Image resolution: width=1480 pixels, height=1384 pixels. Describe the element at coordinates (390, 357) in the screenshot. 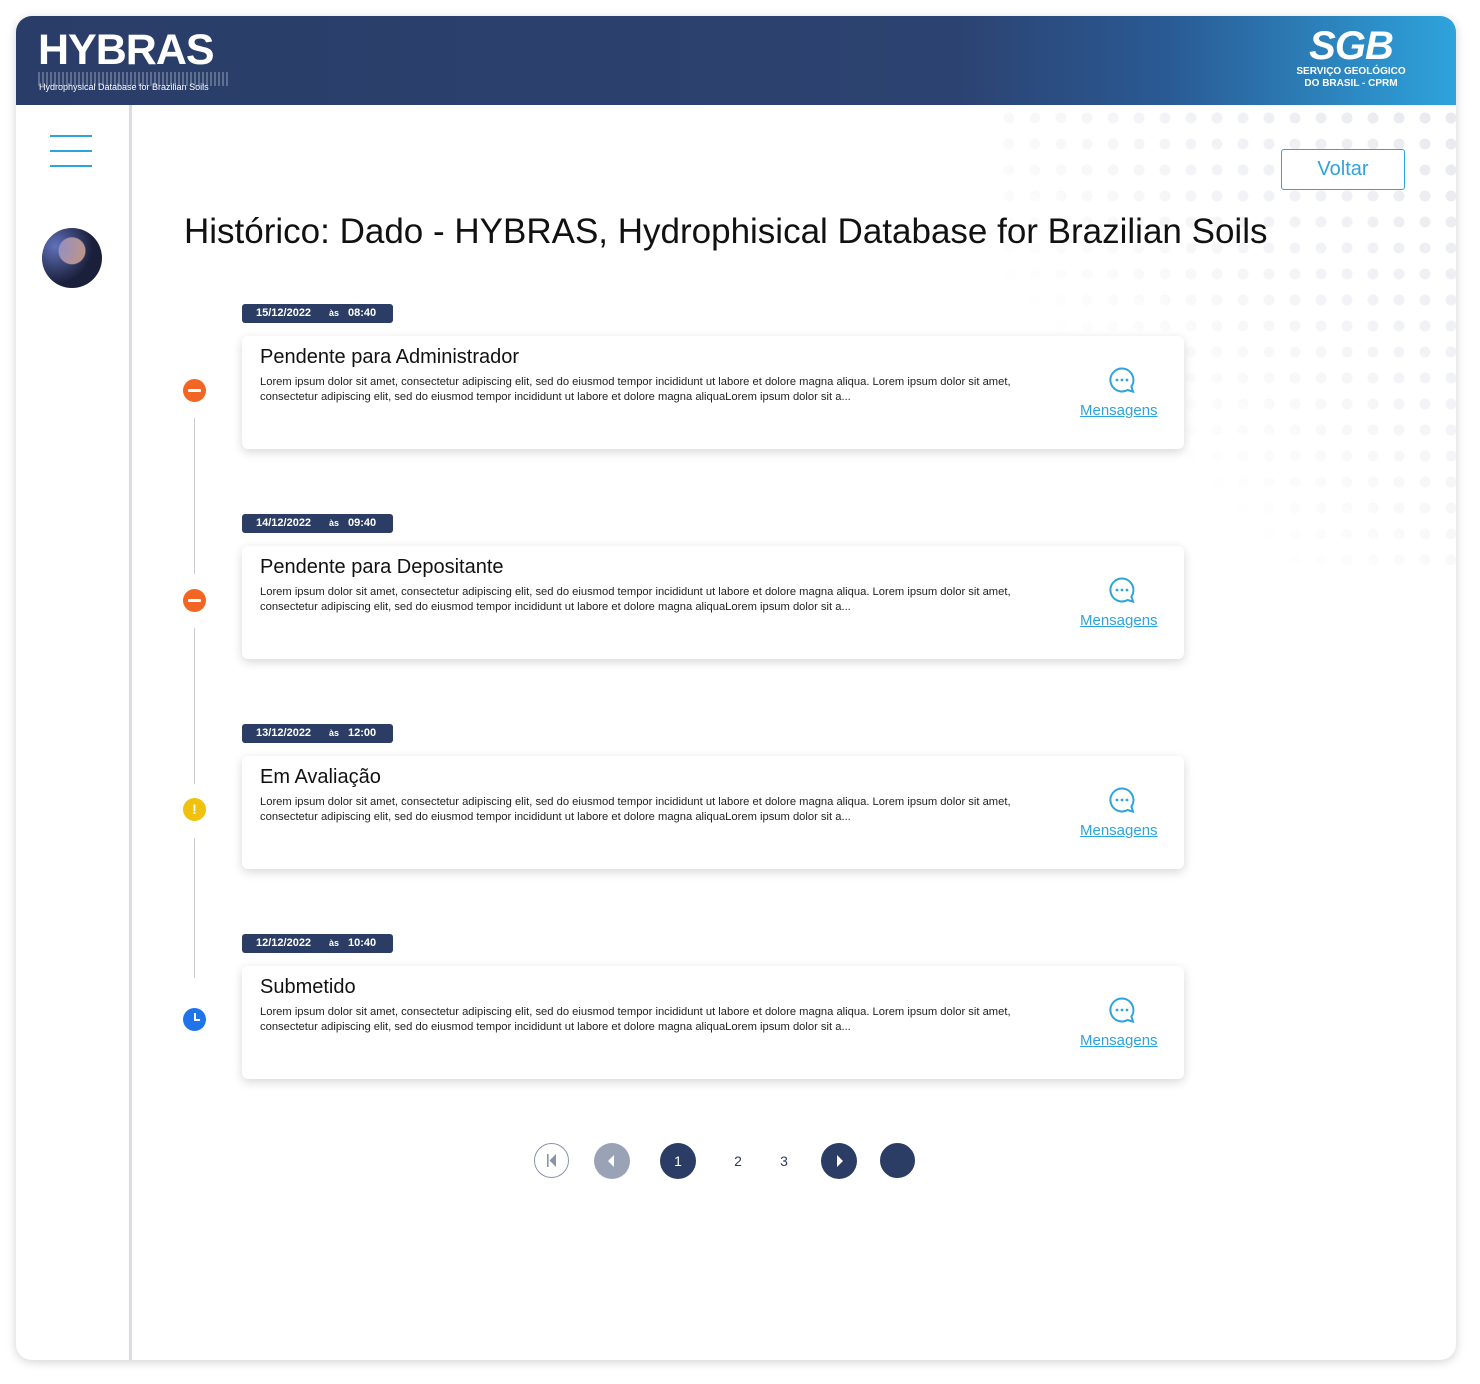

I see `card-title: Pendente para Administrador` at that location.